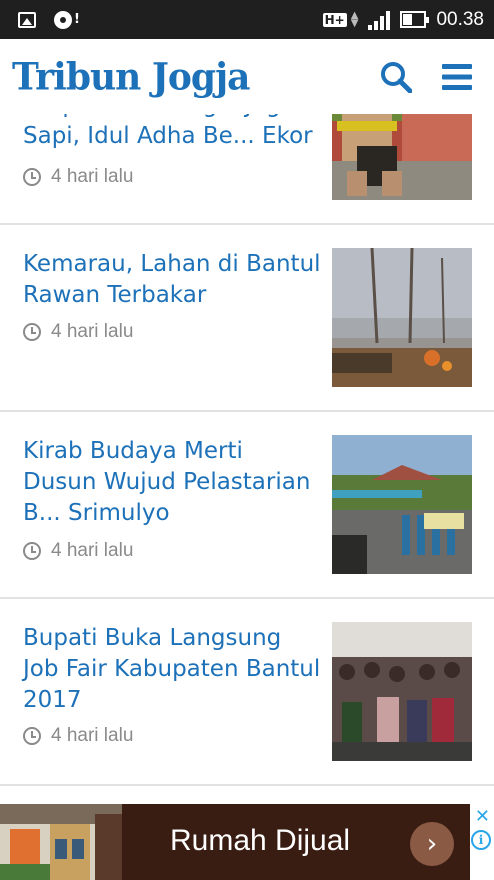 This screenshot has height=880, width=494. What do you see at coordinates (402, 504) in the screenshot?
I see `parade-photo` at bounding box center [402, 504].